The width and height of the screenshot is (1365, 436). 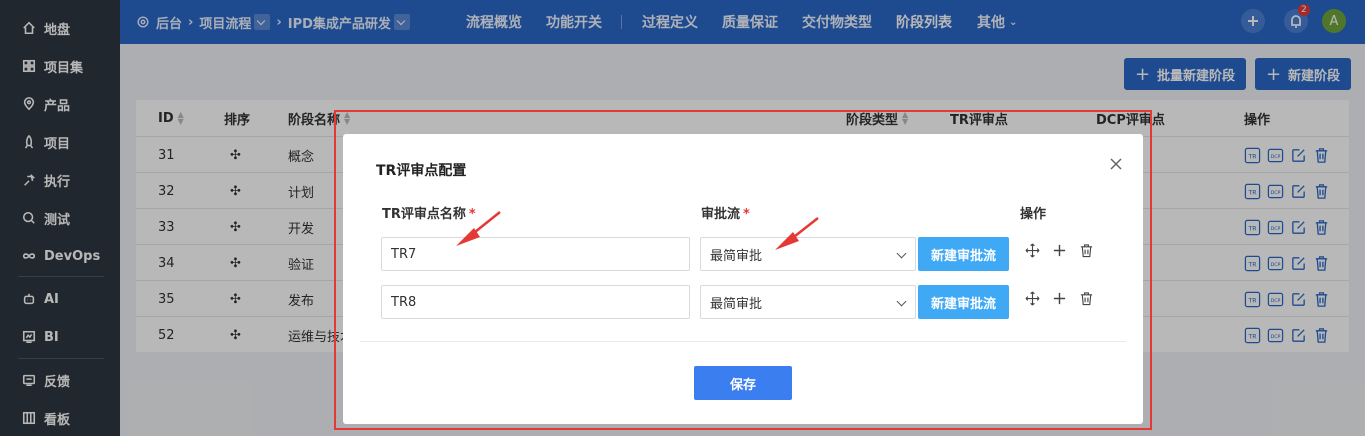 I want to click on modal-title: TR评审点配置, so click(x=421, y=171).